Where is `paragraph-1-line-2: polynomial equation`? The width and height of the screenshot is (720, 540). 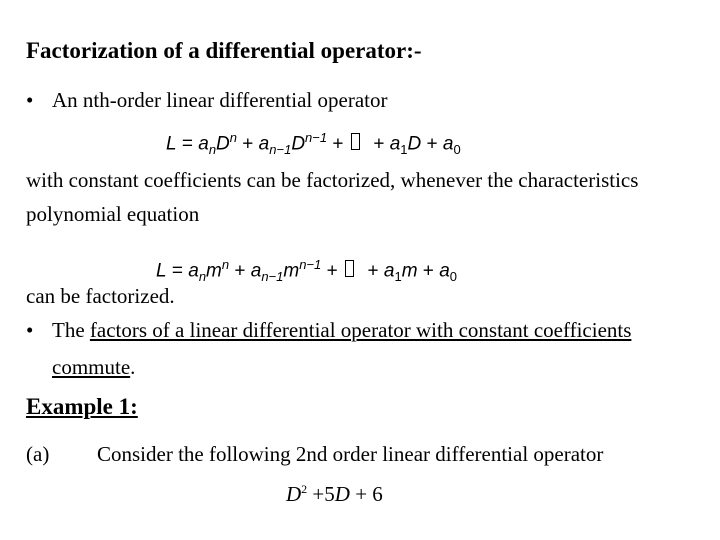
paragraph-1-line-2: polynomial equation is located at coordinates (113, 214).